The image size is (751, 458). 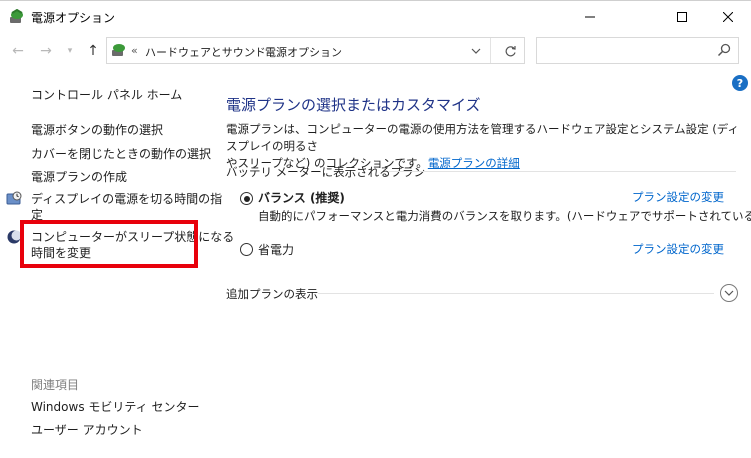 I want to click on refresh-icon, so click(x=510, y=51).